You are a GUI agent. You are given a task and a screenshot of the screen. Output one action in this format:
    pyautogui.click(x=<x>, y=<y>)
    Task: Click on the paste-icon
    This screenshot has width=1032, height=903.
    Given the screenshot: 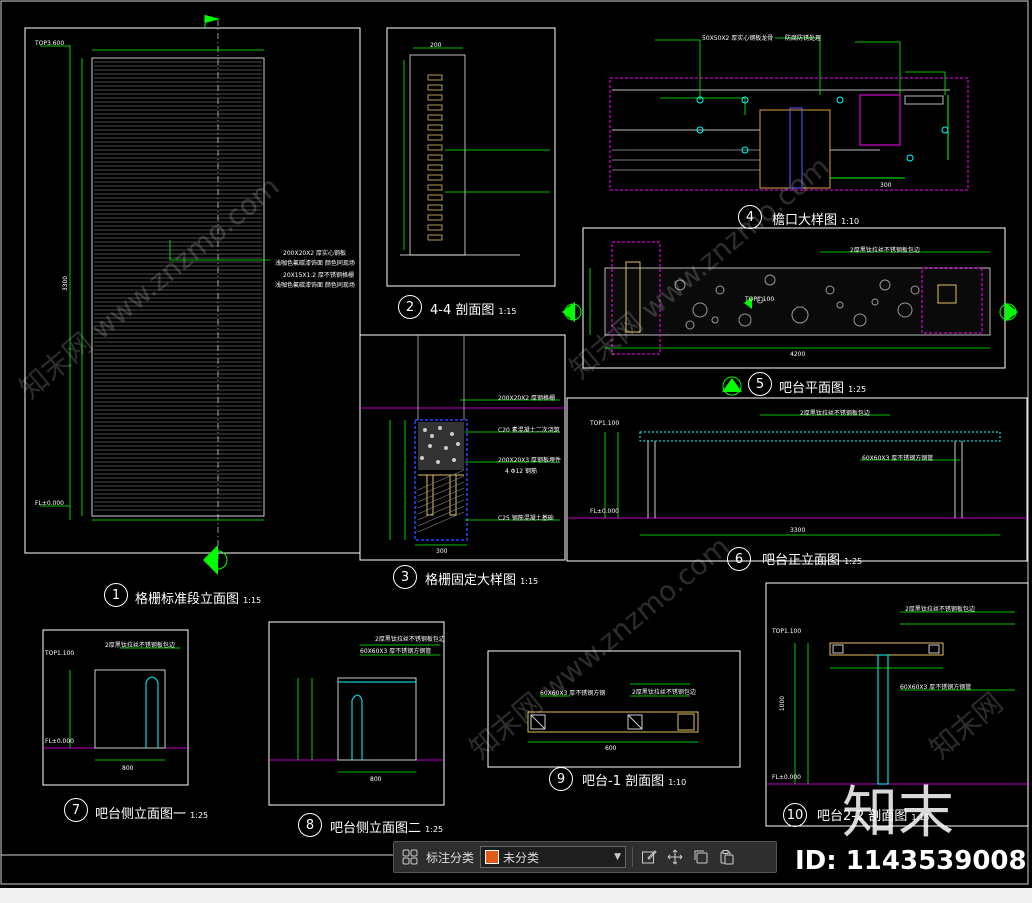 What is the action you would take?
    pyautogui.click(x=727, y=857)
    